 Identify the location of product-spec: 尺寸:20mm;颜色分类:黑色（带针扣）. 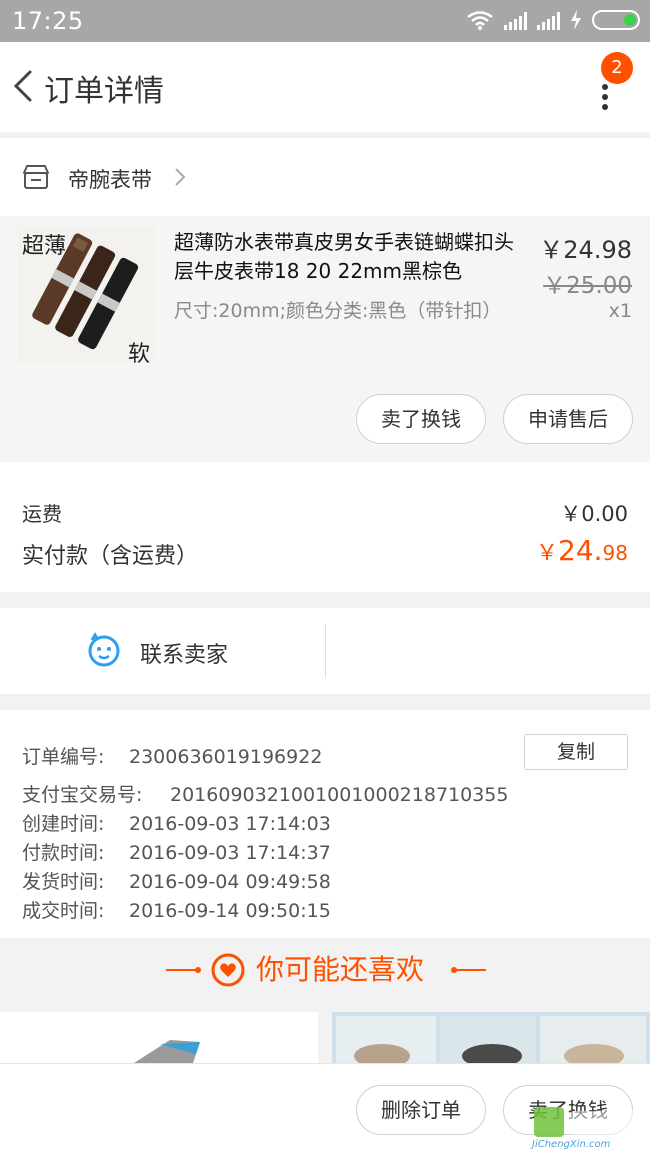
(338, 311).